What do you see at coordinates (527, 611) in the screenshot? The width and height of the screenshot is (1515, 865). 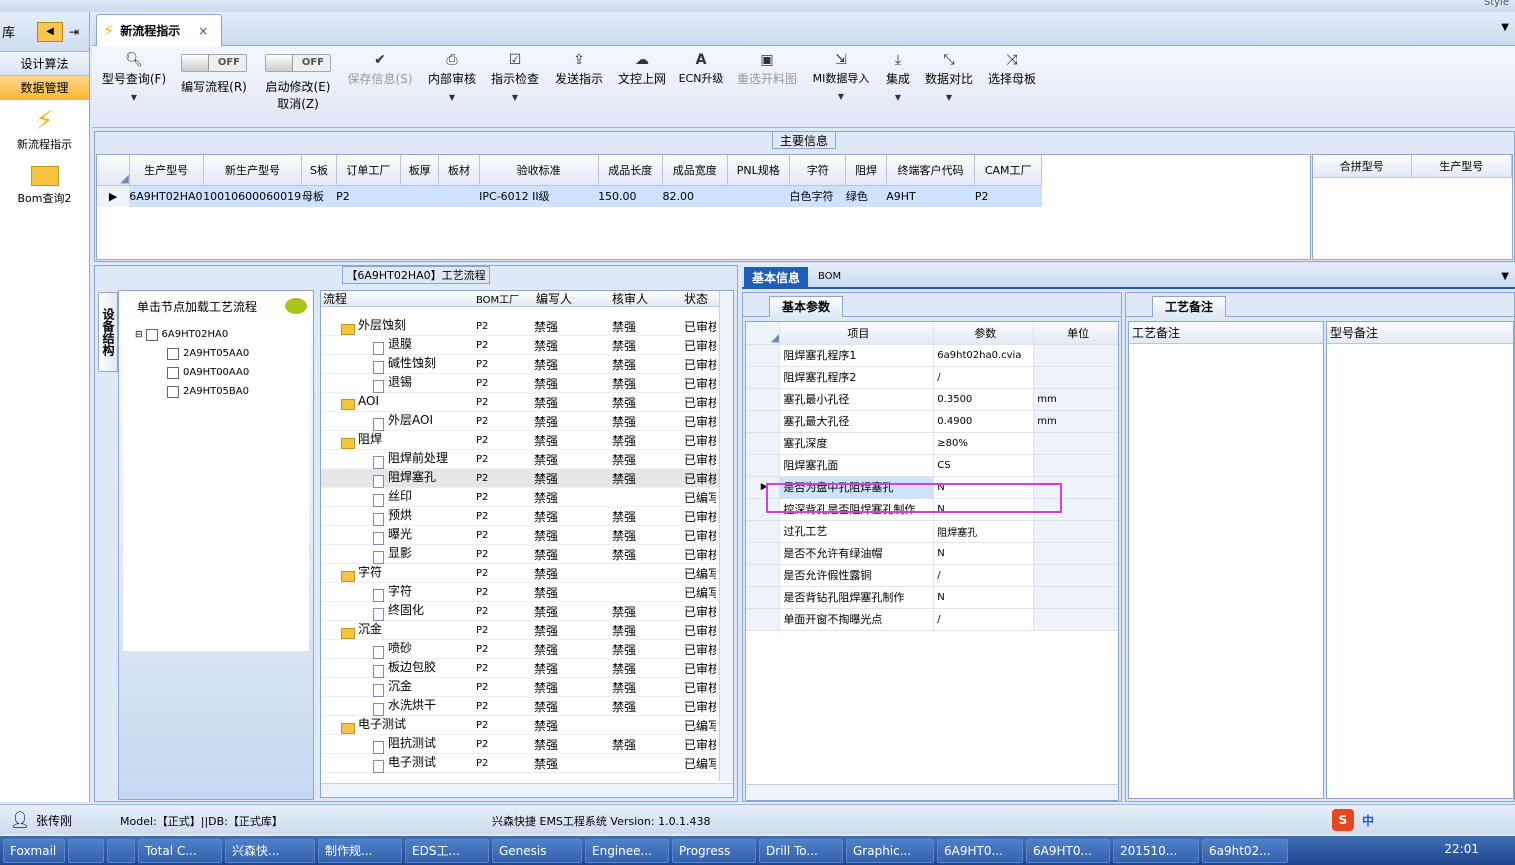 I see `flow-row: 终固化 P2 禁强 禁强 已审核` at bounding box center [527, 611].